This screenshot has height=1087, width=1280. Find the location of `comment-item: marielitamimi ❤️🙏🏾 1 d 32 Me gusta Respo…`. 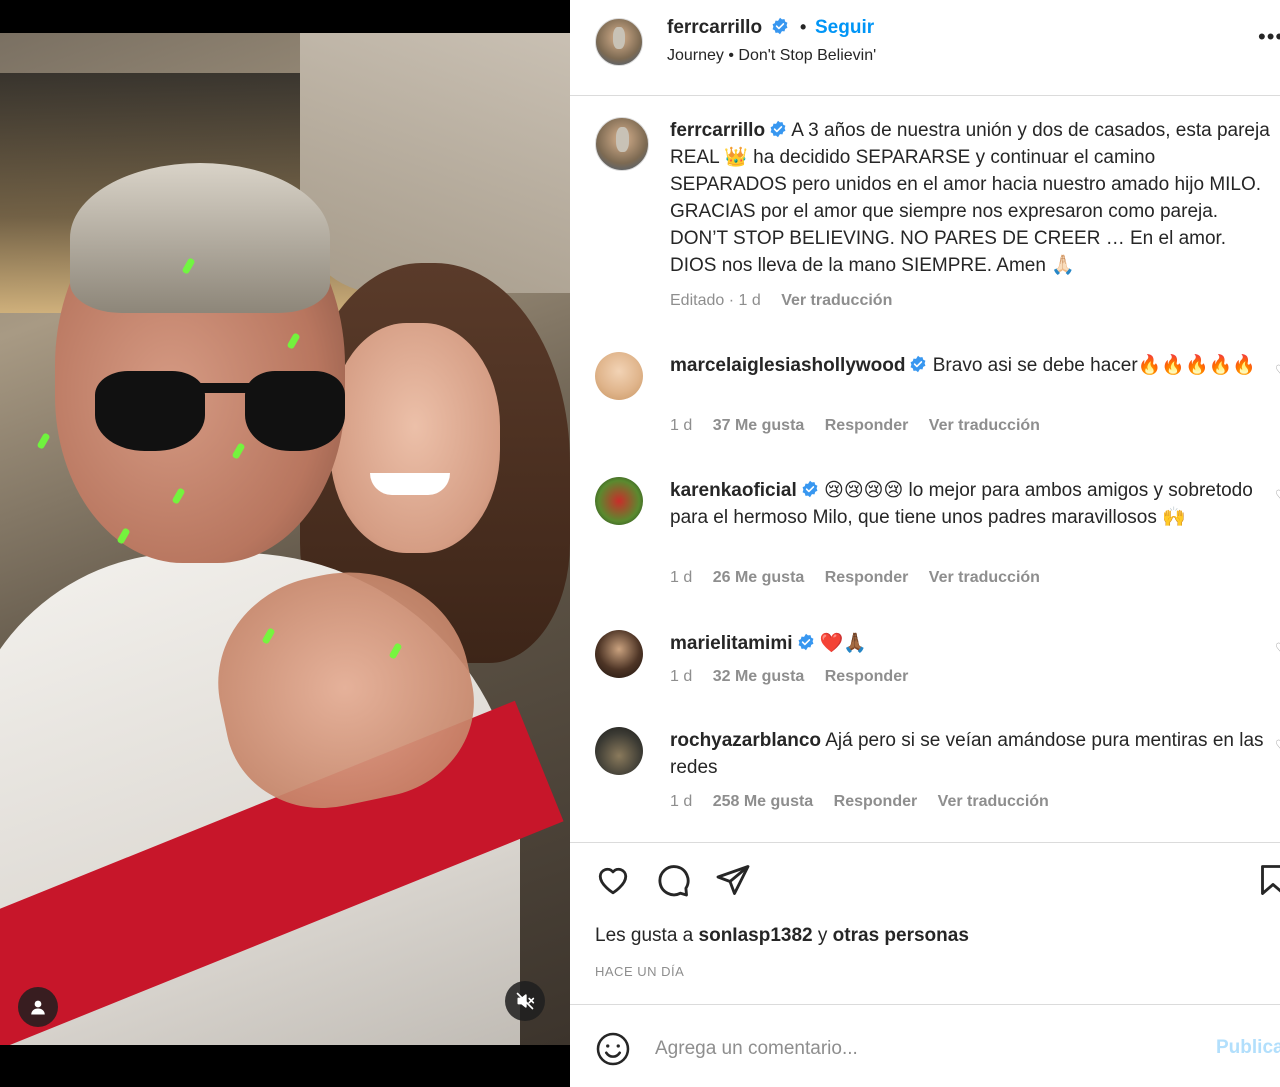

comment-item: marielitamimi ❤️🙏🏾 1 d 32 Me gusta Respo… is located at coordinates (937, 670).